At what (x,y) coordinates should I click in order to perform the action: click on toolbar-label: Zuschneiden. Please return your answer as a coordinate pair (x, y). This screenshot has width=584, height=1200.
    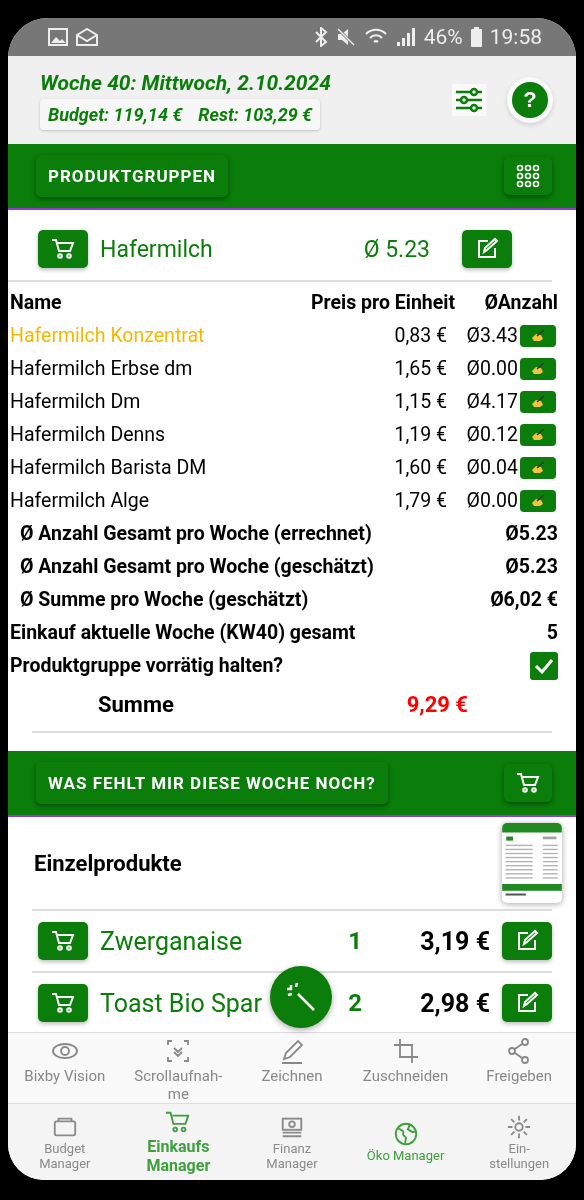
    Looking at the image, I should click on (405, 1076).